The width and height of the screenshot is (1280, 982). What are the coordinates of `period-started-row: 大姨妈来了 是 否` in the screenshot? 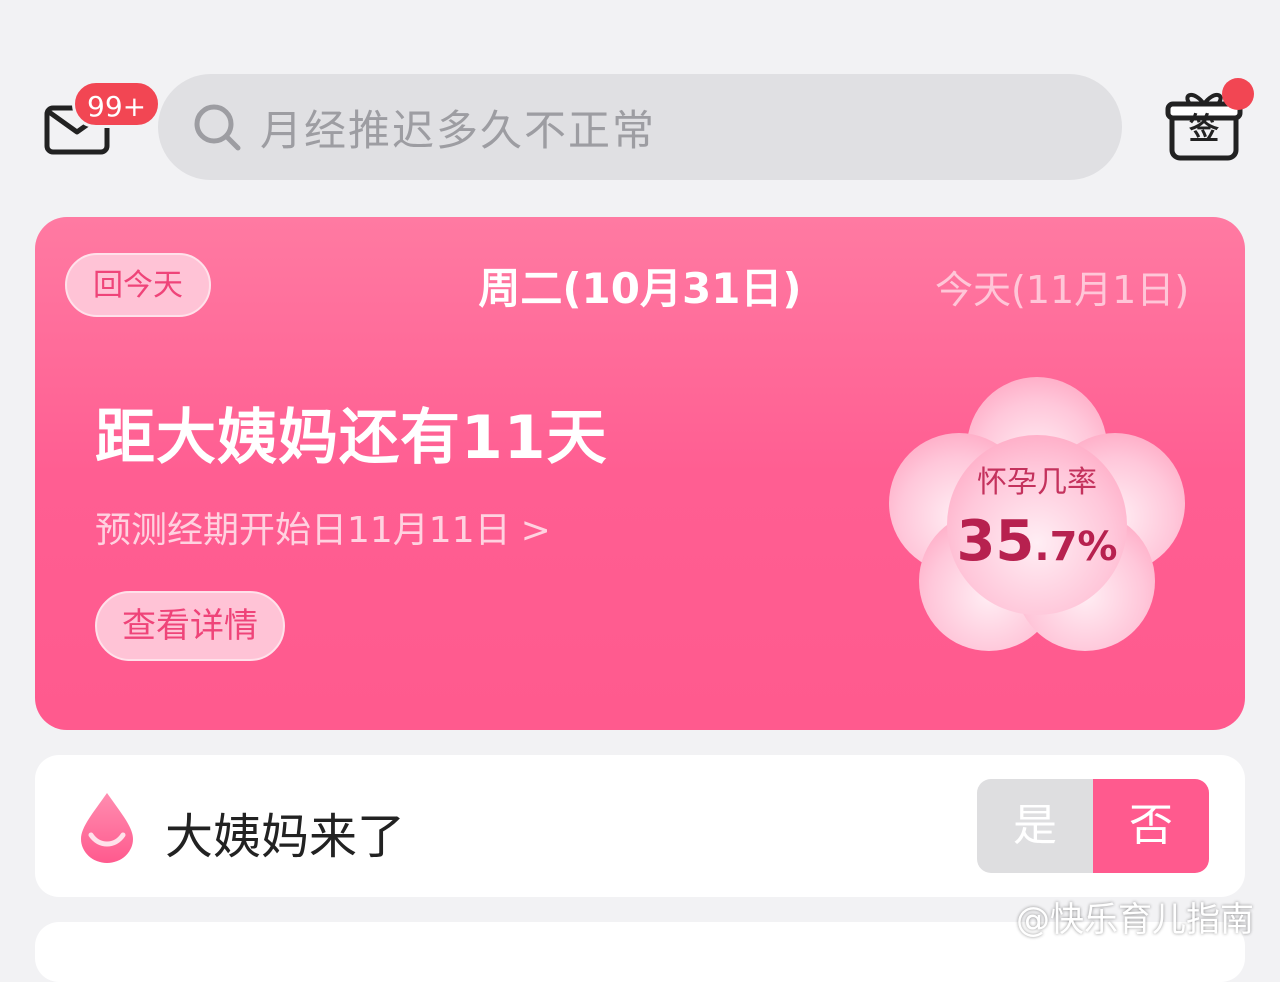 It's located at (640, 826).